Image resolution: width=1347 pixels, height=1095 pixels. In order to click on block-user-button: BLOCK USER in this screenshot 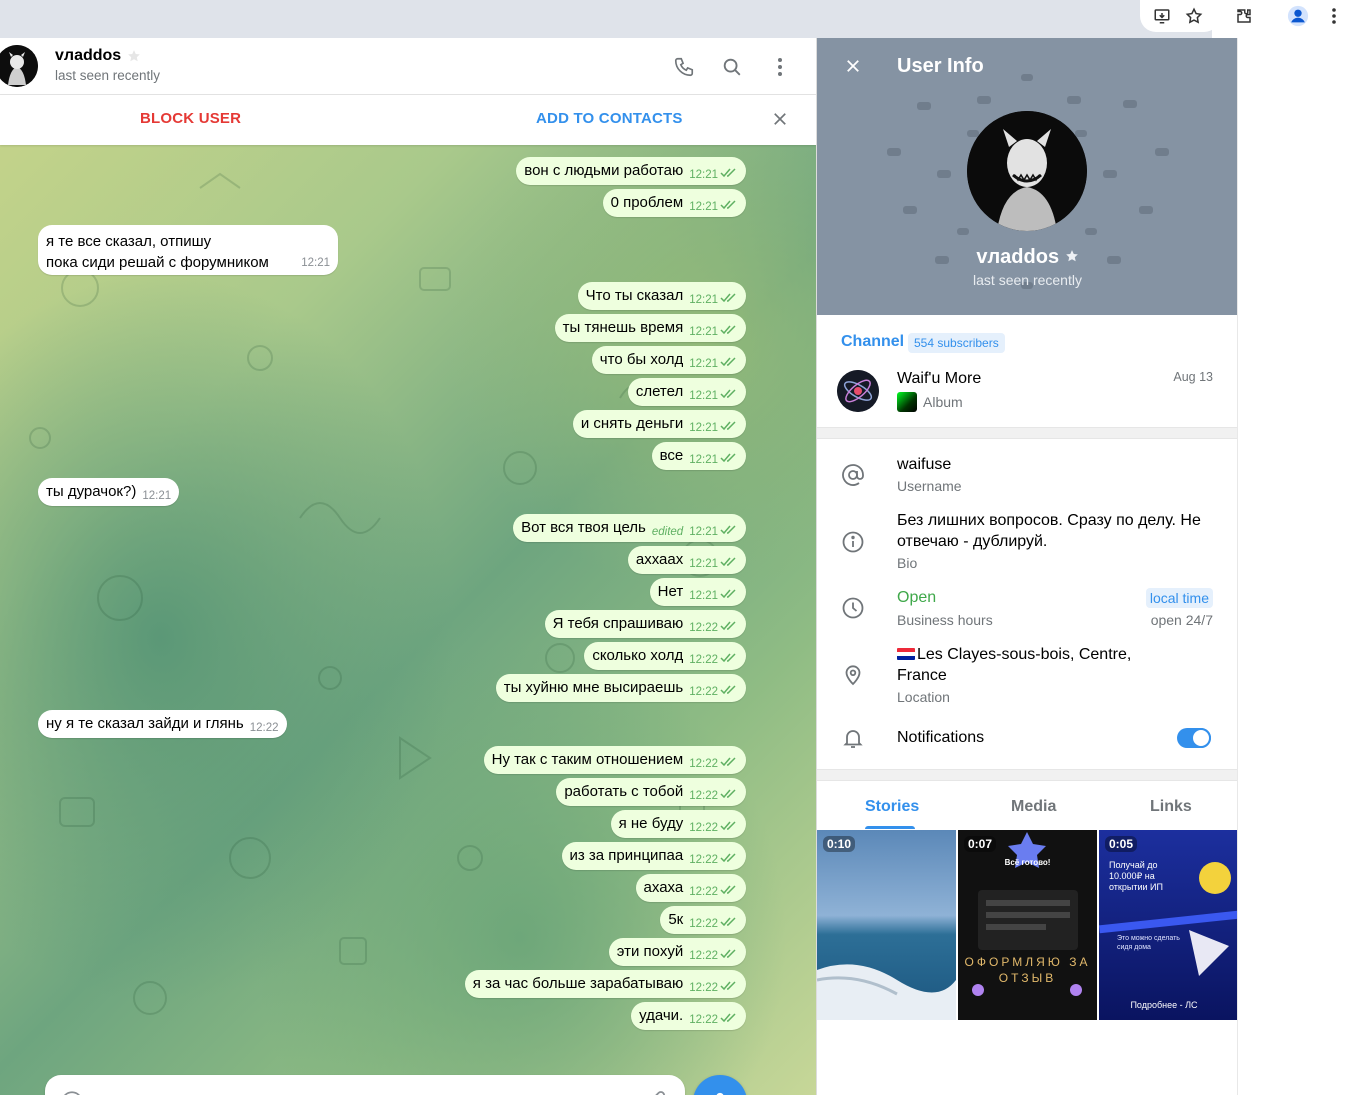, I will do `click(190, 118)`.